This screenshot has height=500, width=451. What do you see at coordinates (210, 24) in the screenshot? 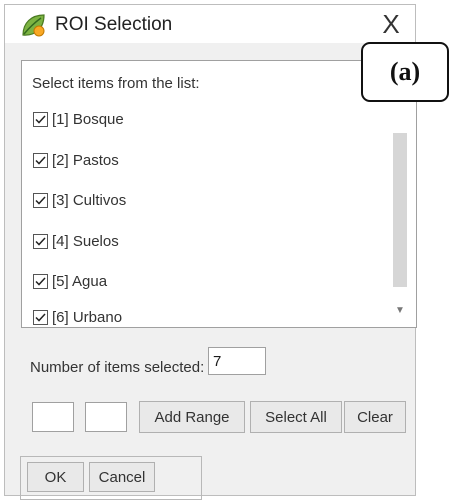
I see `title-bar: ROI Selection X` at bounding box center [210, 24].